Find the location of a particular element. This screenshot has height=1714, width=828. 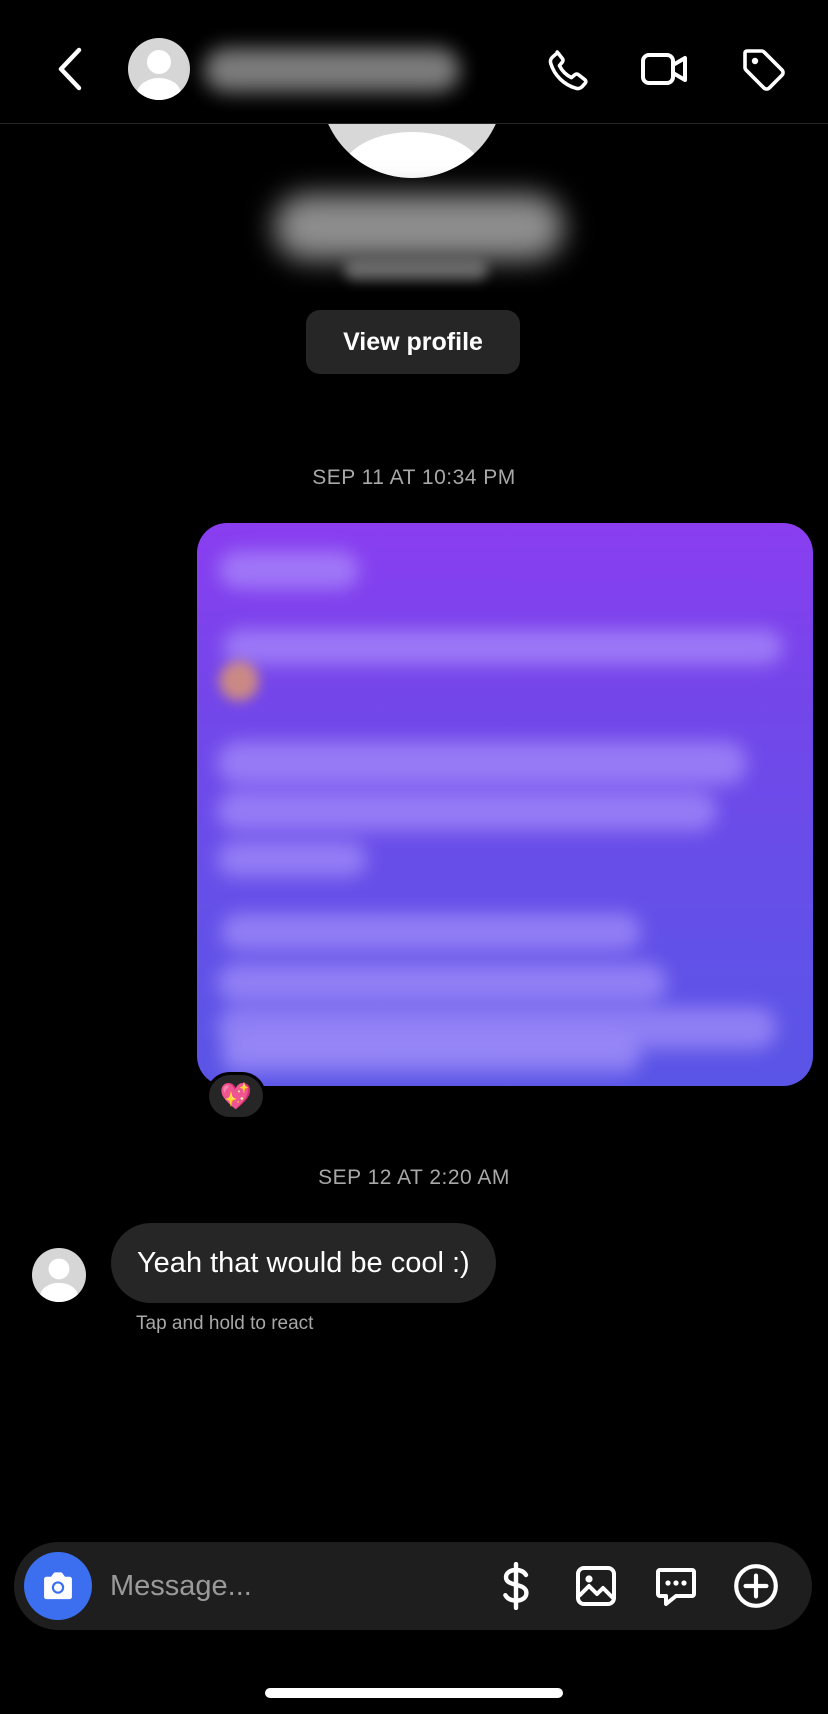

chevron-left-icon is located at coordinates (70, 69).